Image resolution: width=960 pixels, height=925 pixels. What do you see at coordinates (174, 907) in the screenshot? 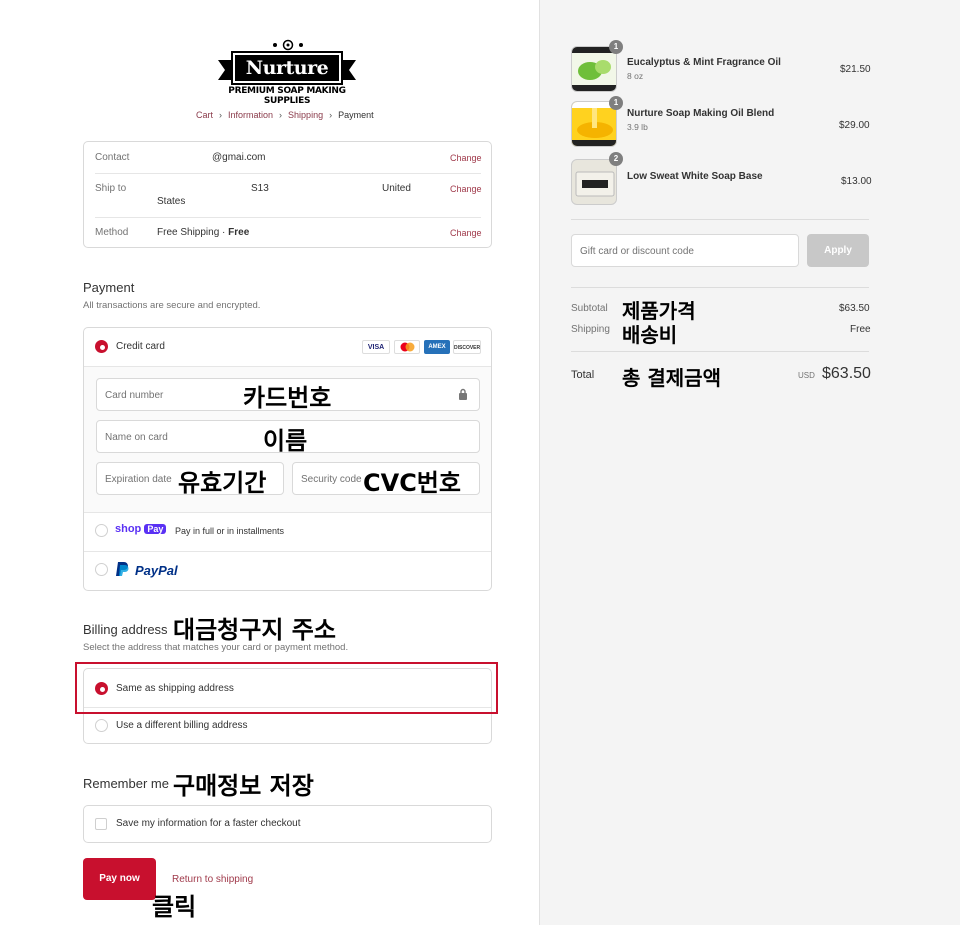
I see `annotation-click: 클릭` at bounding box center [174, 907].